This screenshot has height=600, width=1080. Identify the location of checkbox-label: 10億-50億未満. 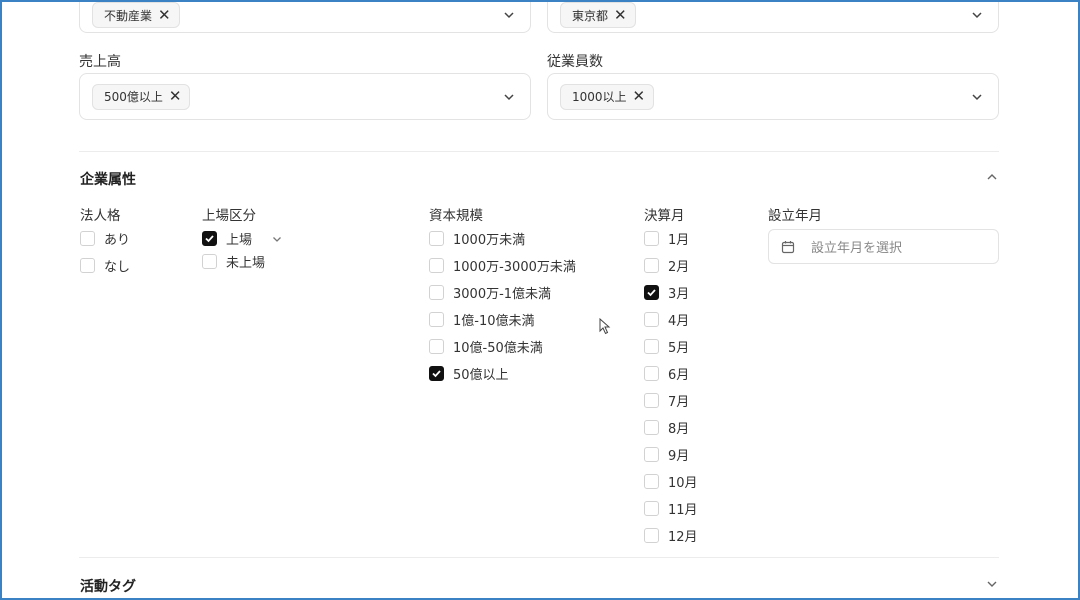
(498, 348).